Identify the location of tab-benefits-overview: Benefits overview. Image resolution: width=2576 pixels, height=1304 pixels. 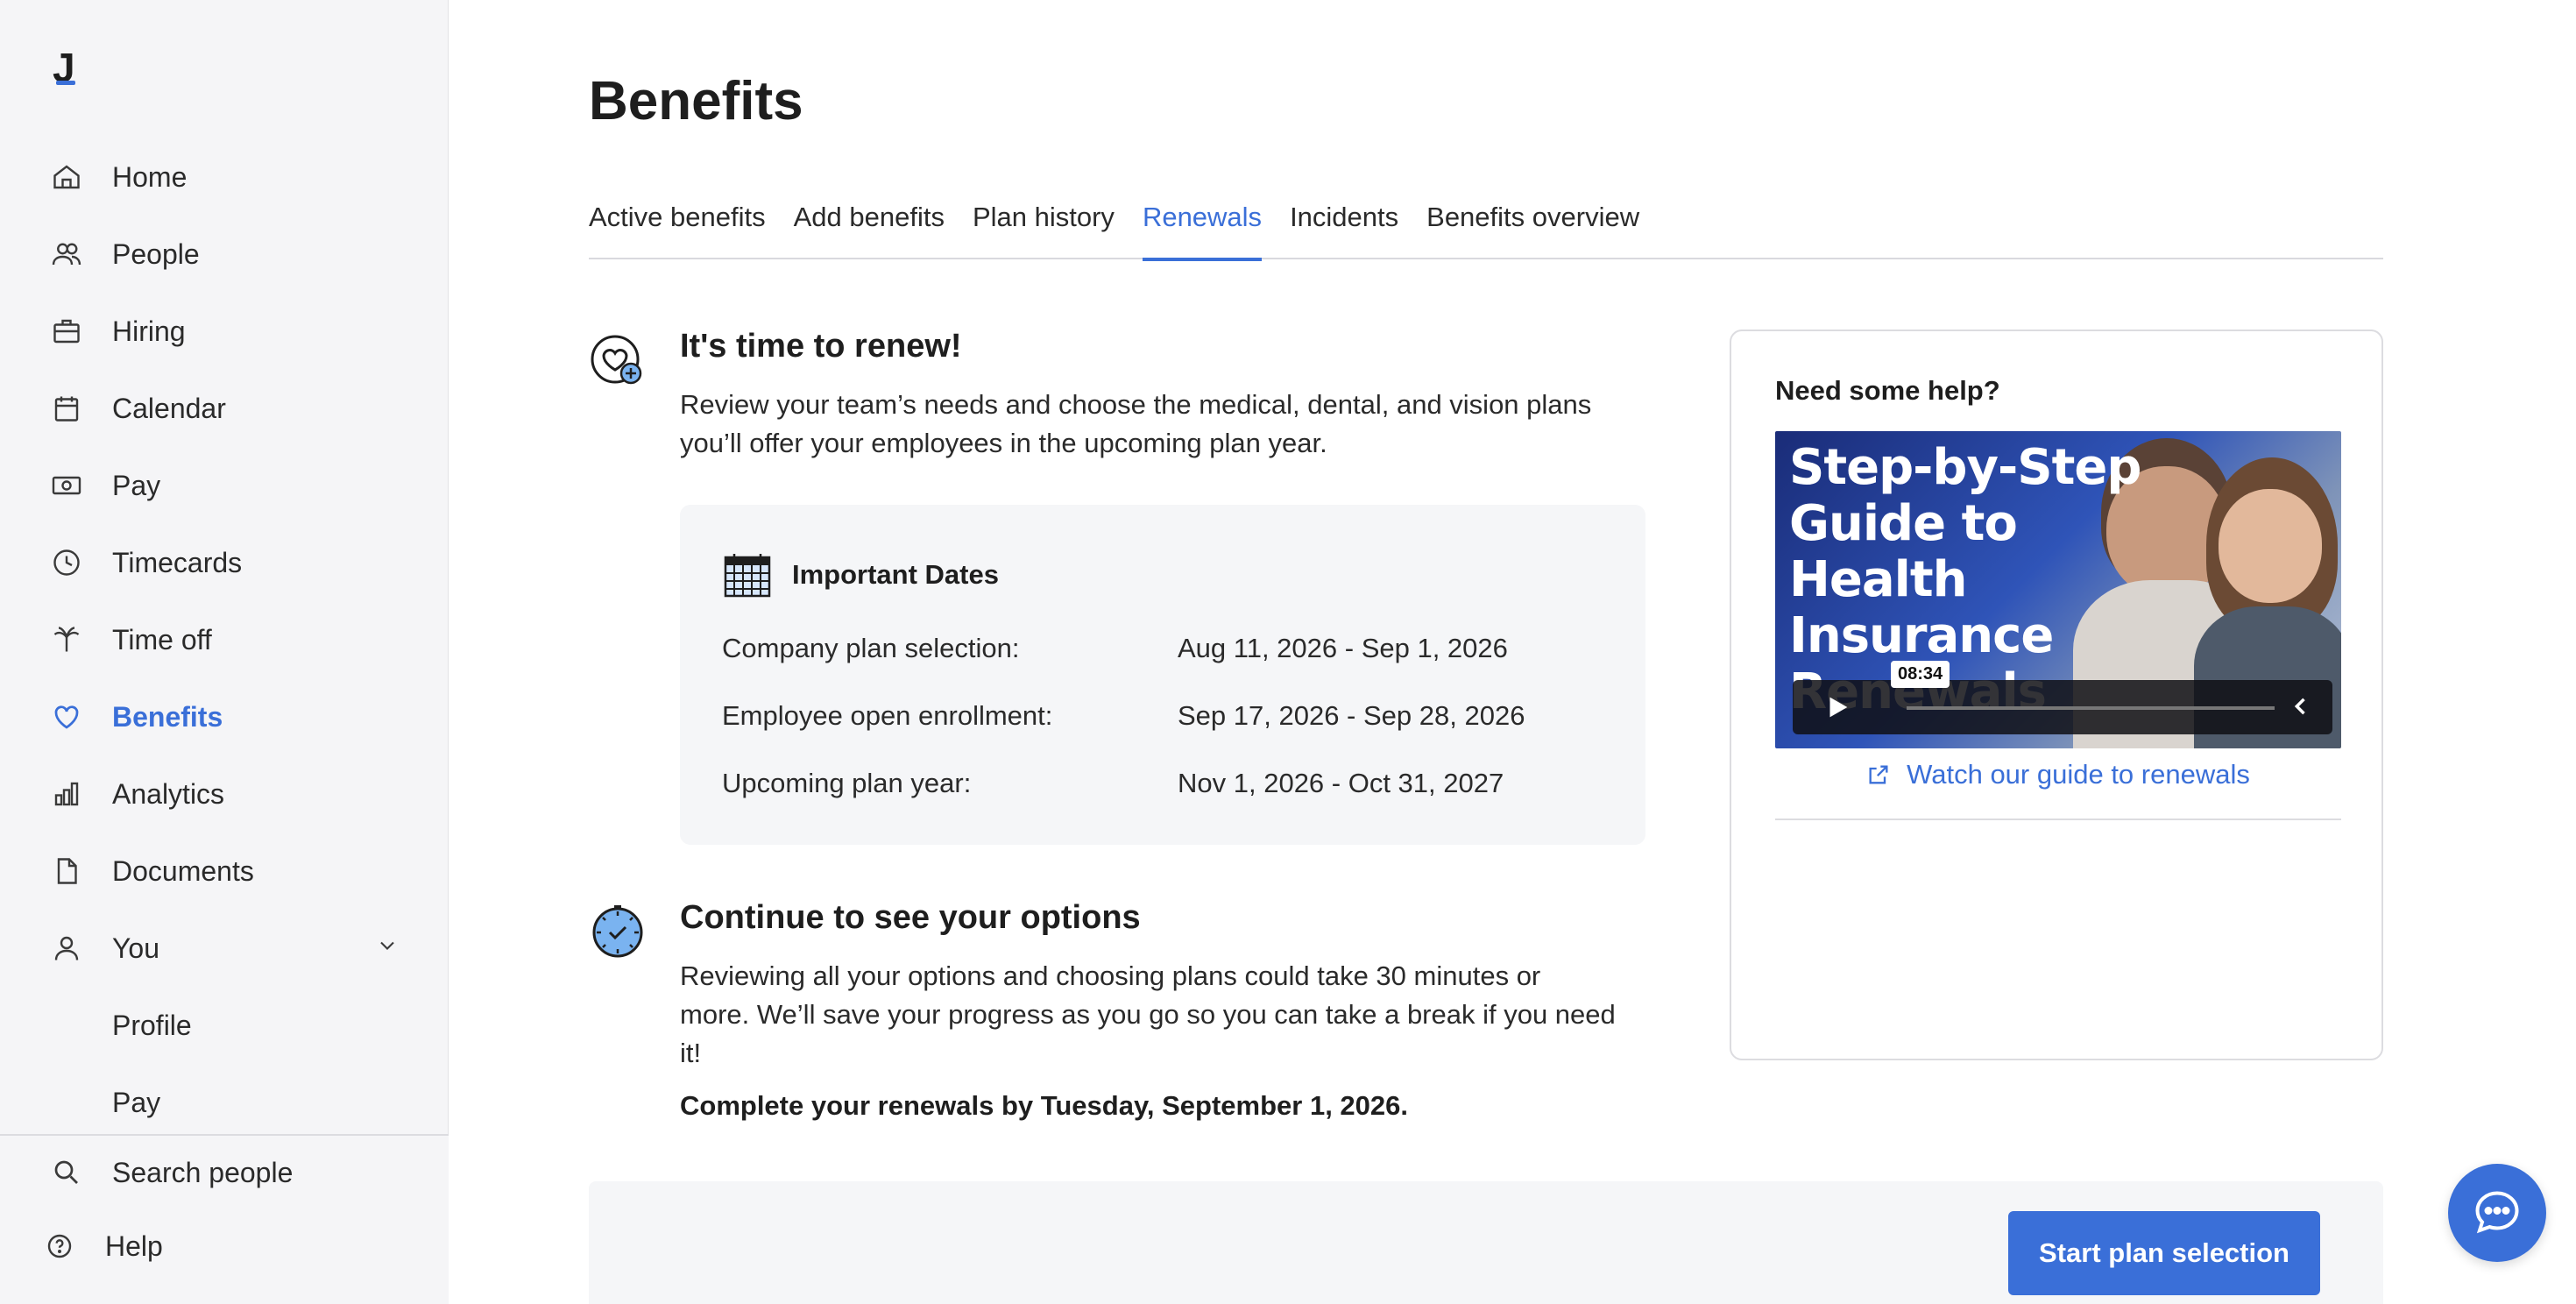
(1532, 227).